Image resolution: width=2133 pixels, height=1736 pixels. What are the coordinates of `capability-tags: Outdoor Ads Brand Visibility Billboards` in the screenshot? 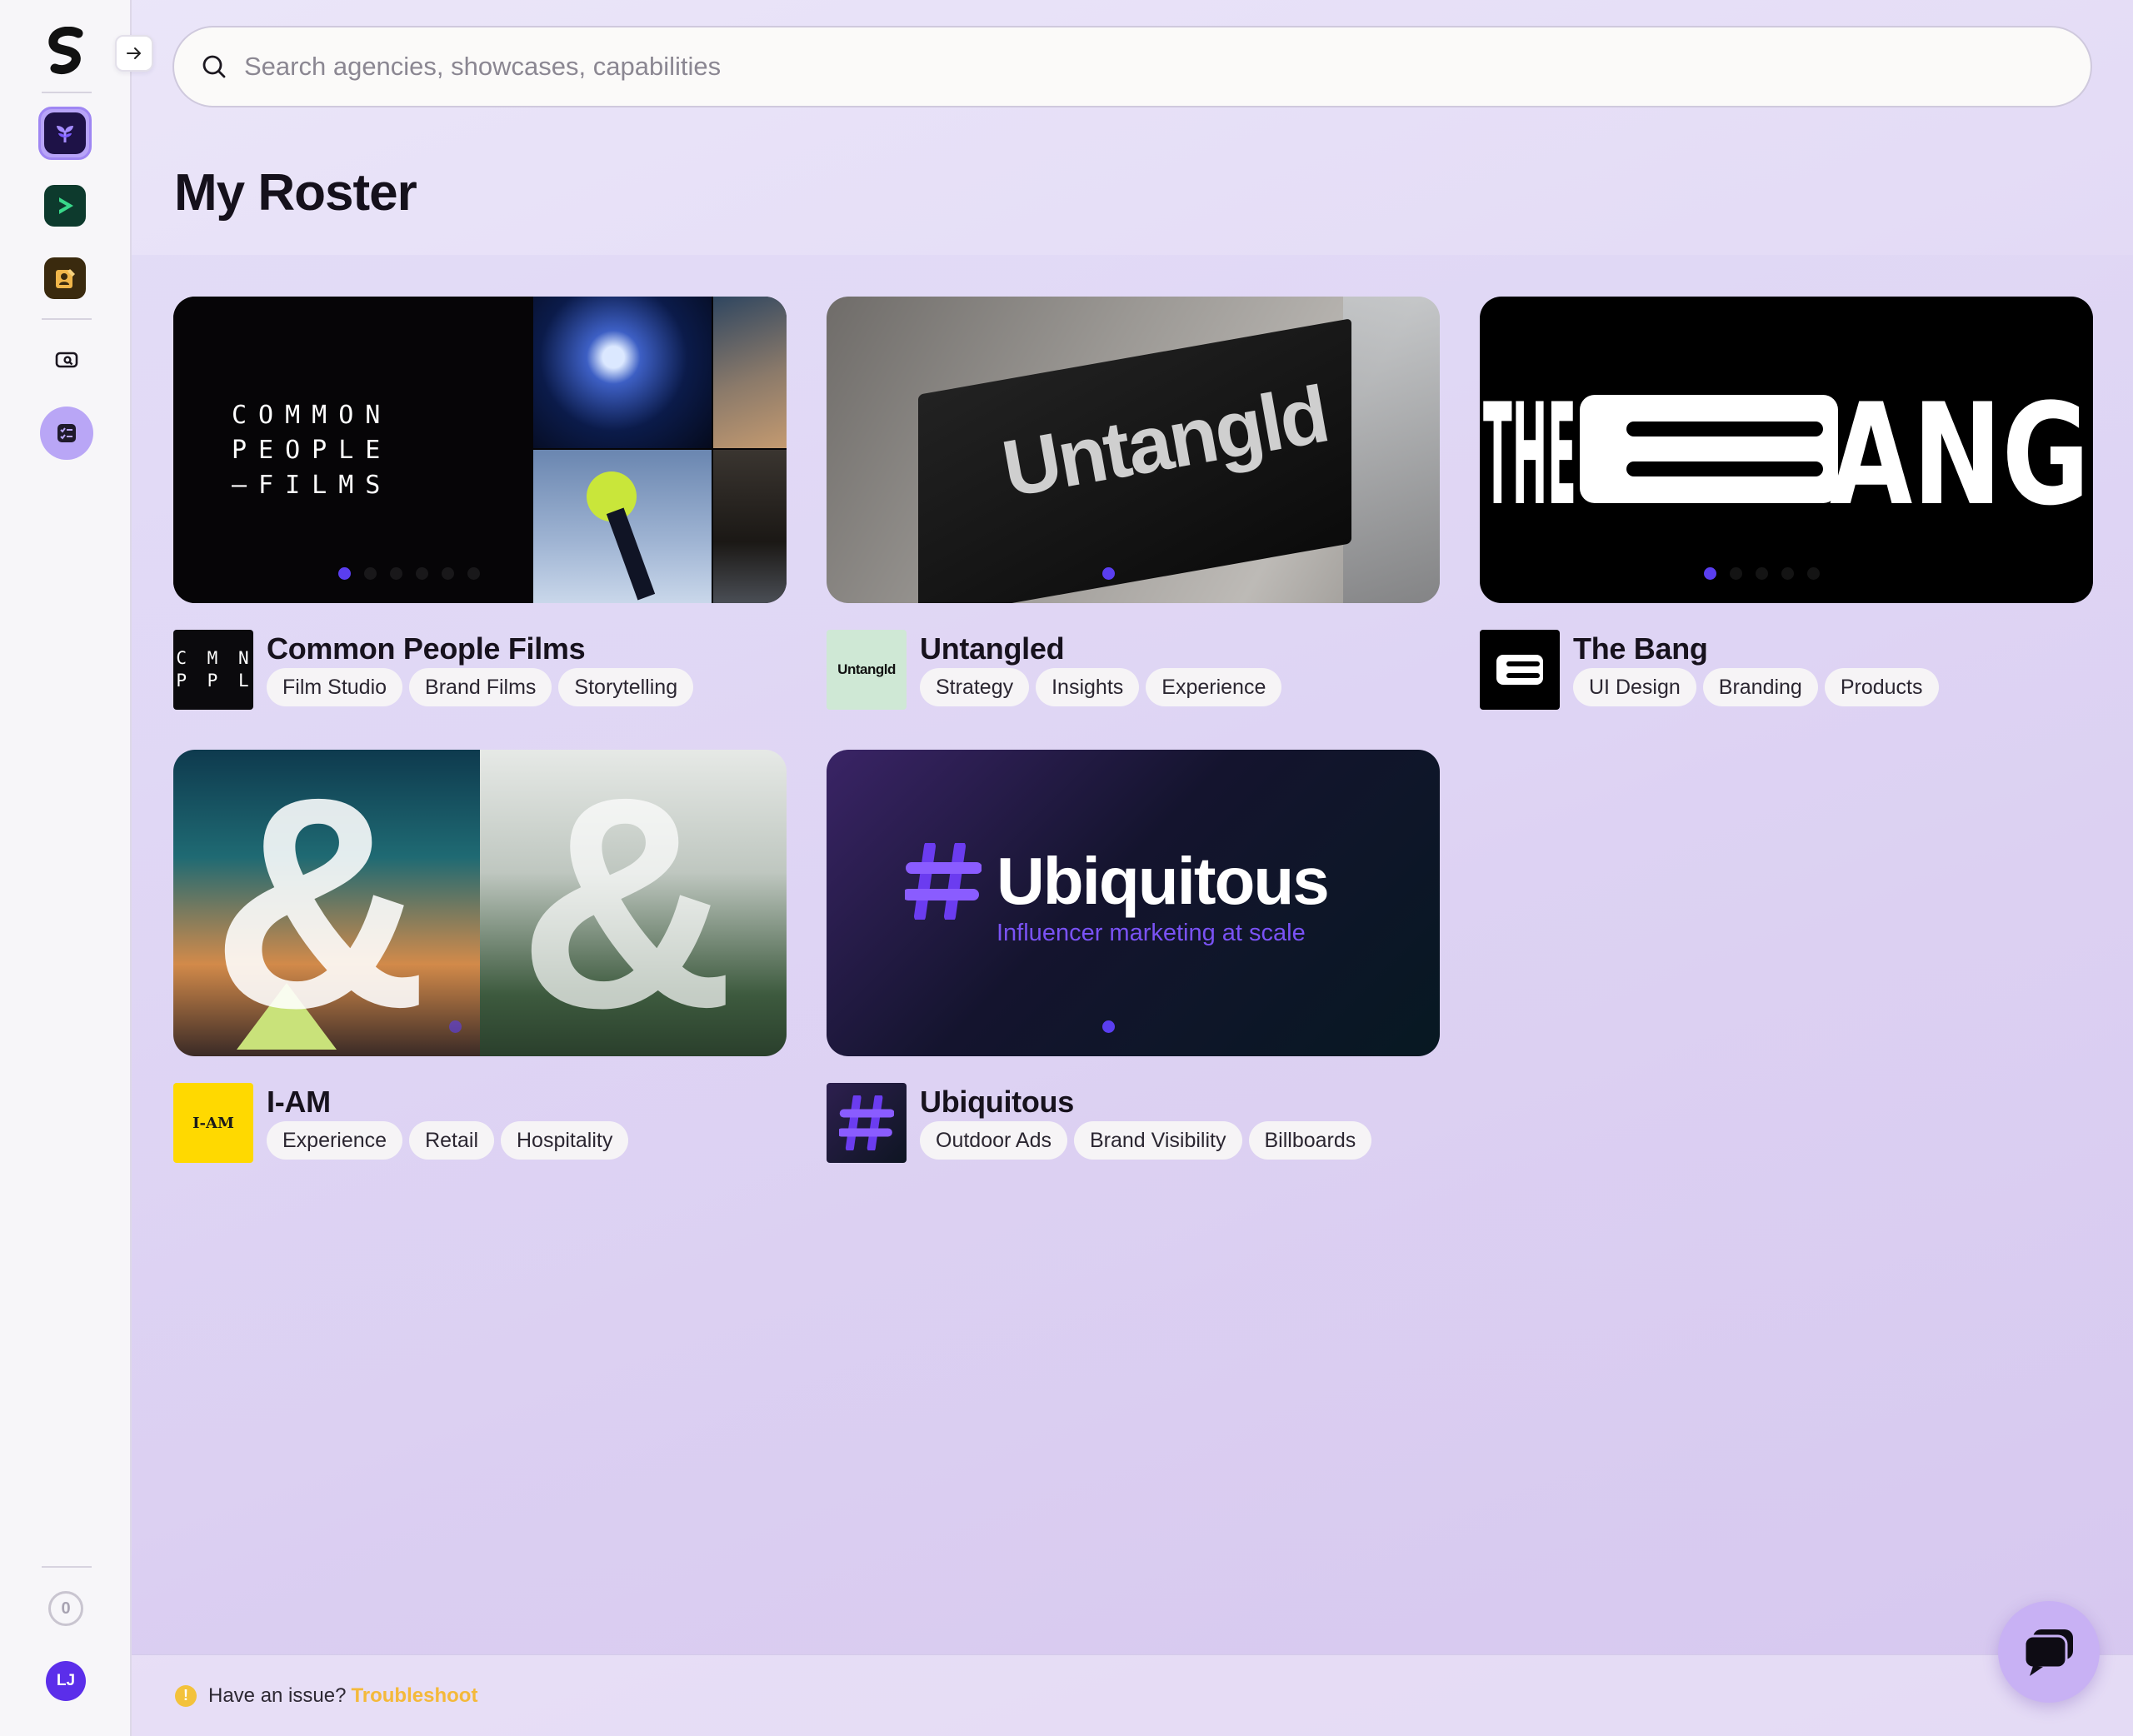 It's located at (1146, 1141).